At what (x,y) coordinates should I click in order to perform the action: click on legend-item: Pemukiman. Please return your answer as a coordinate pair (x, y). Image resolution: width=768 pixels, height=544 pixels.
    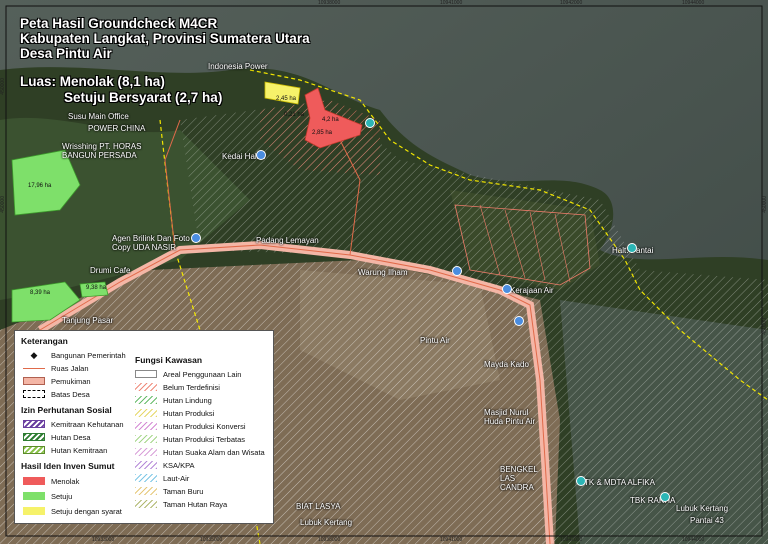
    Looking at the image, I should click on (57, 381).